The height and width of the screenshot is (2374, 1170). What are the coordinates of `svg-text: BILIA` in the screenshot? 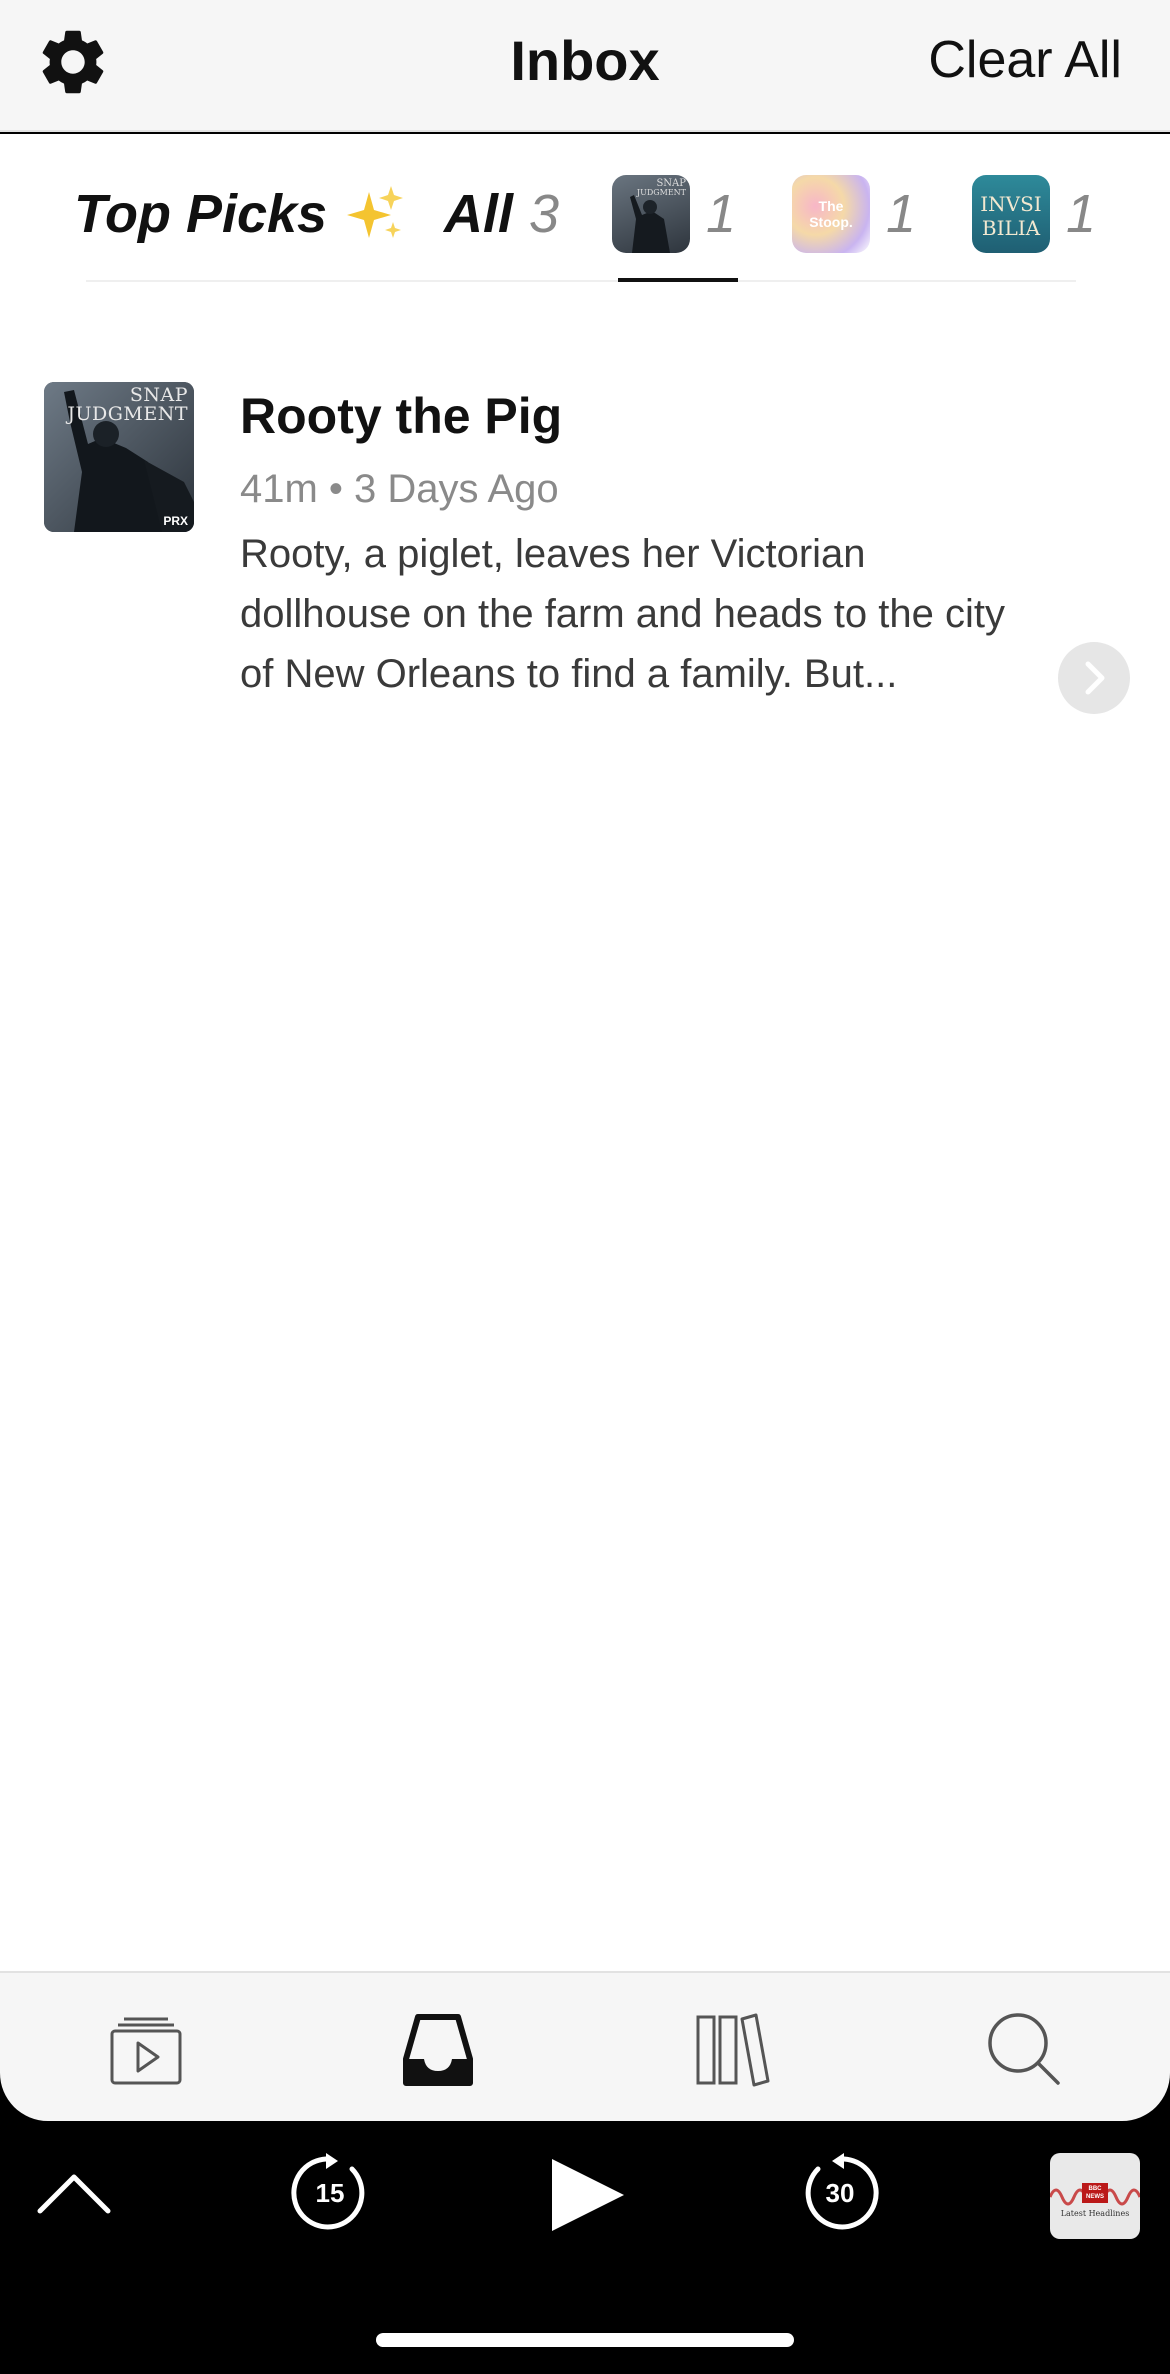 It's located at (1011, 228).